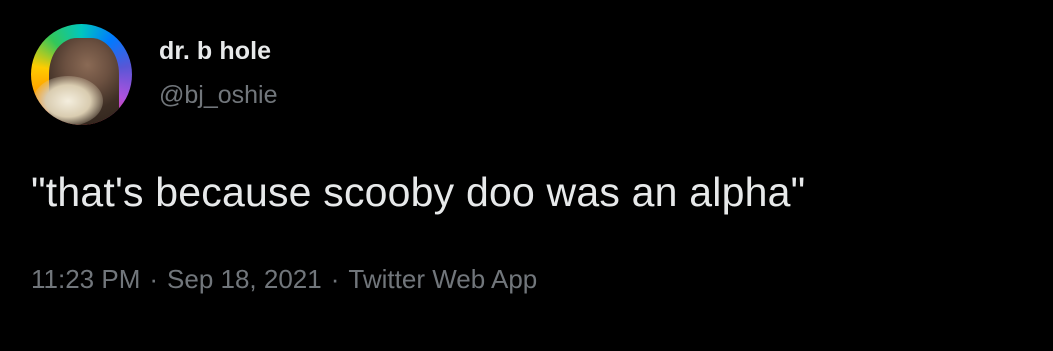 The image size is (1053, 351). I want to click on tweet-date: Sep 18, 2021, so click(244, 279).